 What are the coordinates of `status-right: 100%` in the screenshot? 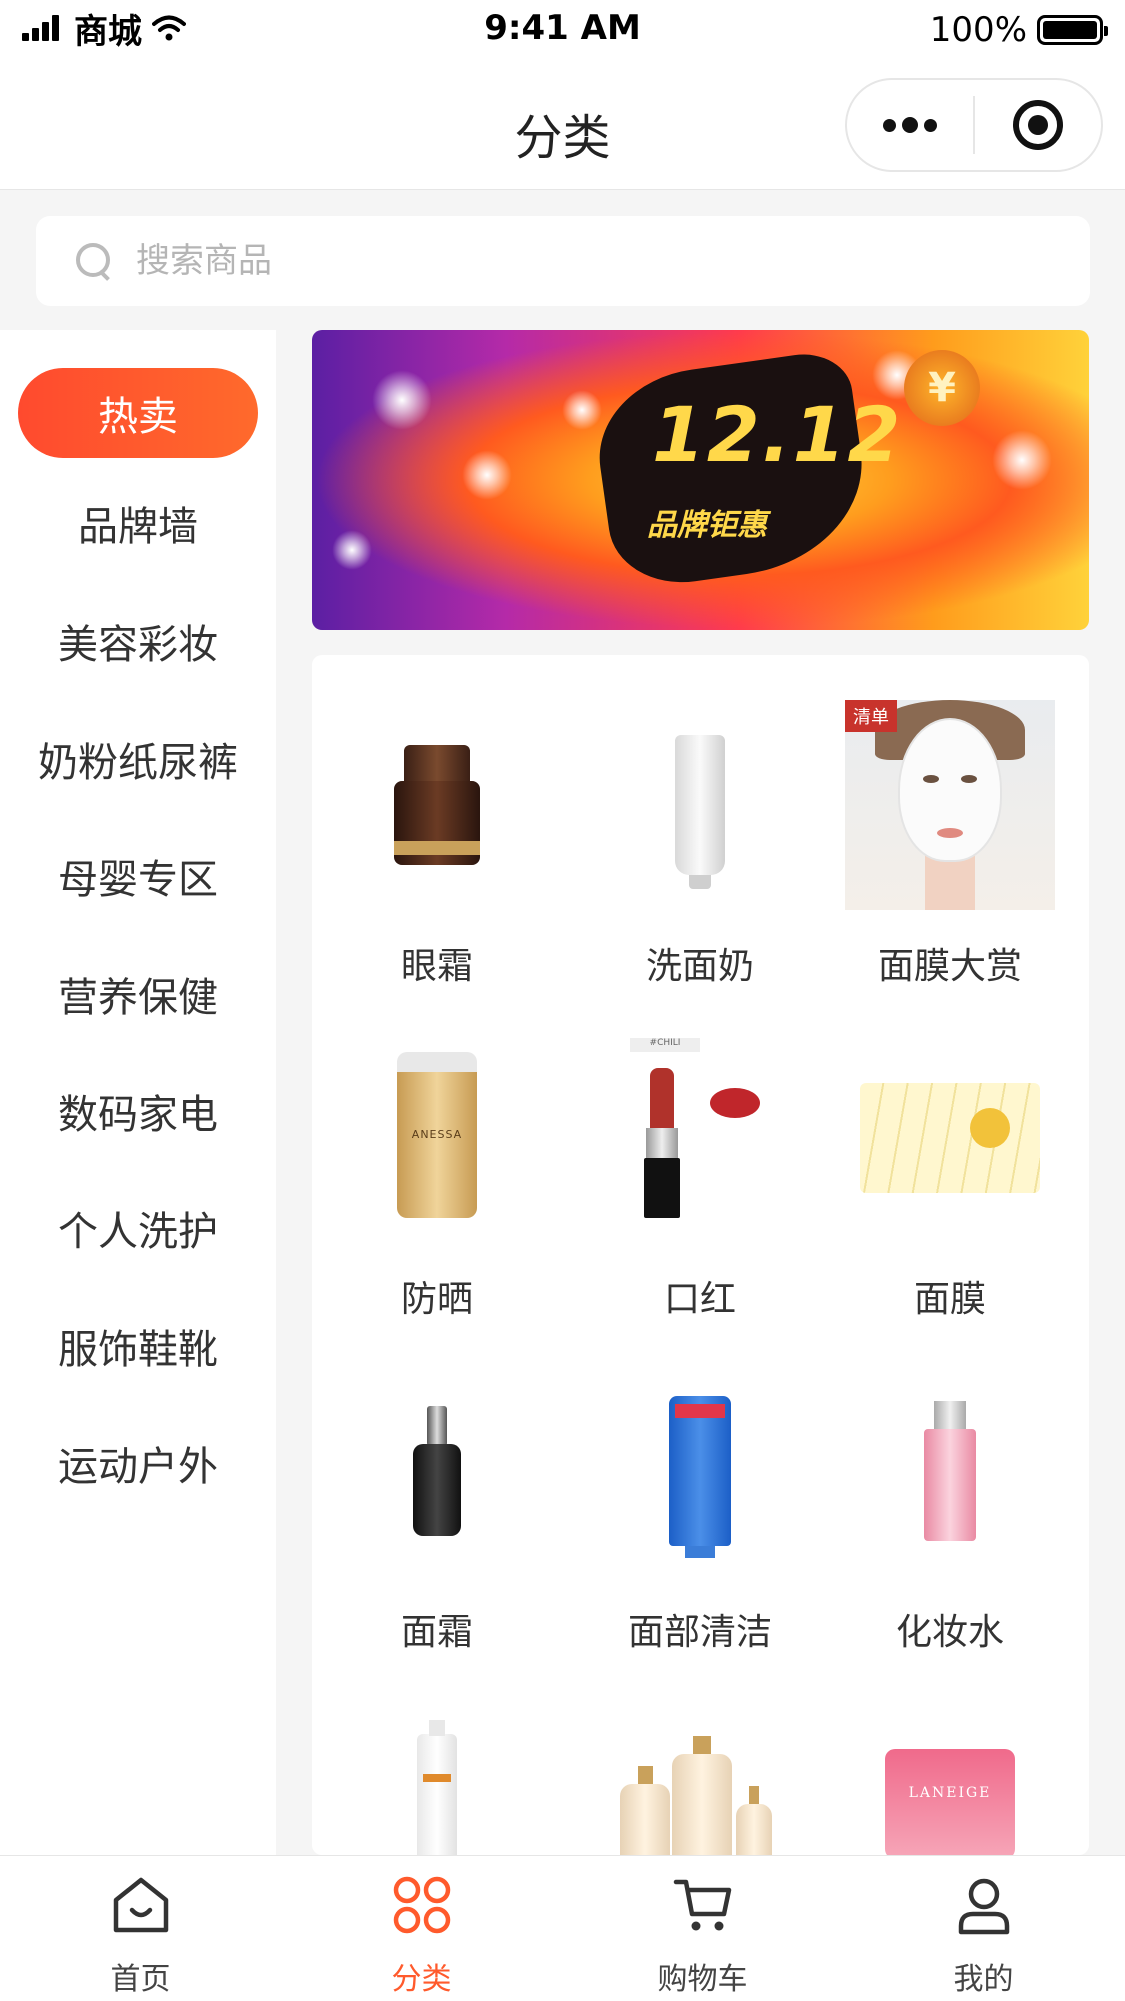 It's located at (1018, 30).